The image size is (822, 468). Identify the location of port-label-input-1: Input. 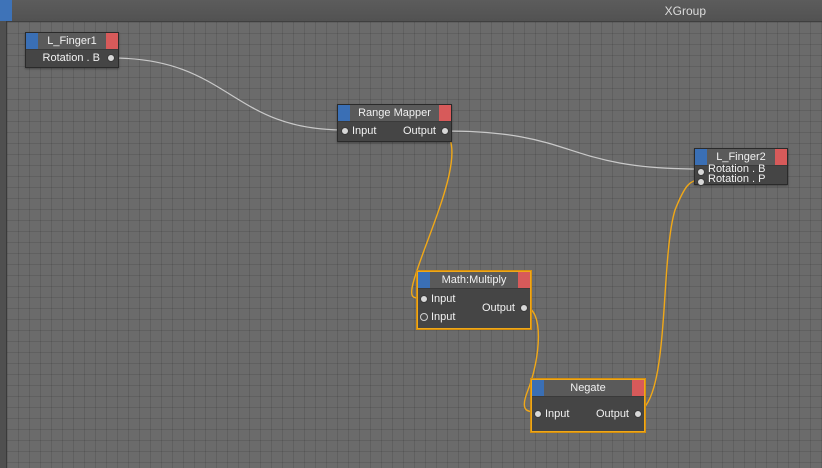
(443, 299).